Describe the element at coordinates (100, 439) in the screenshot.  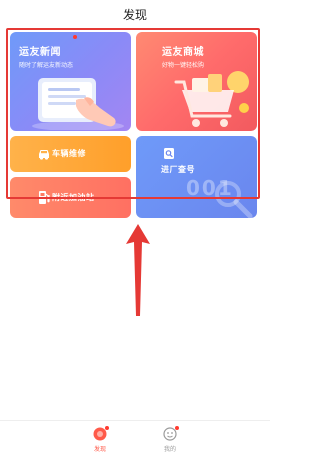
I see `tab-discover: 发现` at that location.